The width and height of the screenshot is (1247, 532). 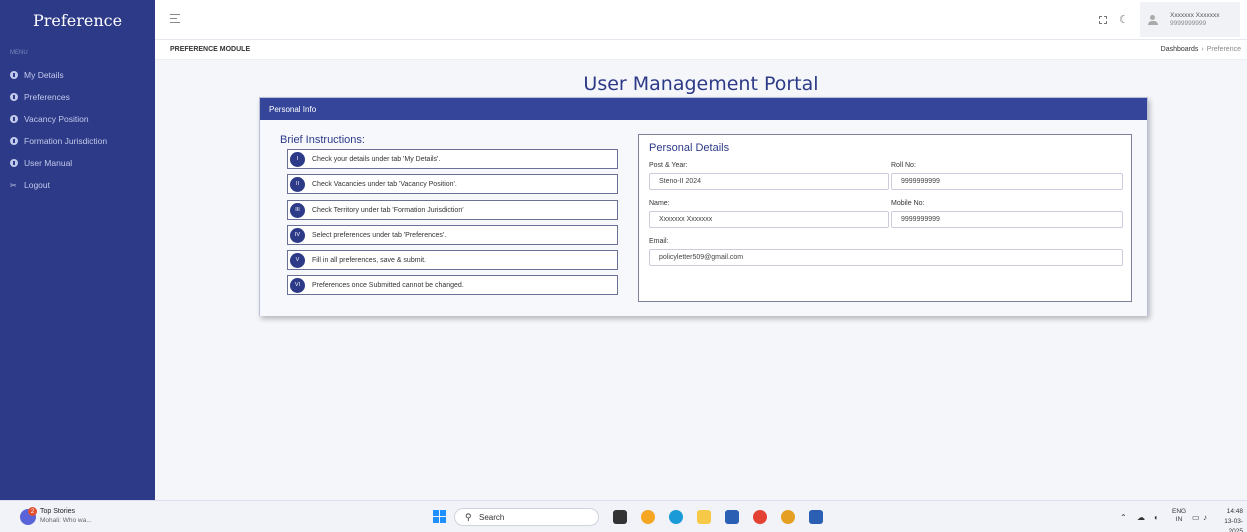 What do you see at coordinates (769, 219) in the screenshot?
I see `name-field: Xxxxxxx Xxxxxxx` at bounding box center [769, 219].